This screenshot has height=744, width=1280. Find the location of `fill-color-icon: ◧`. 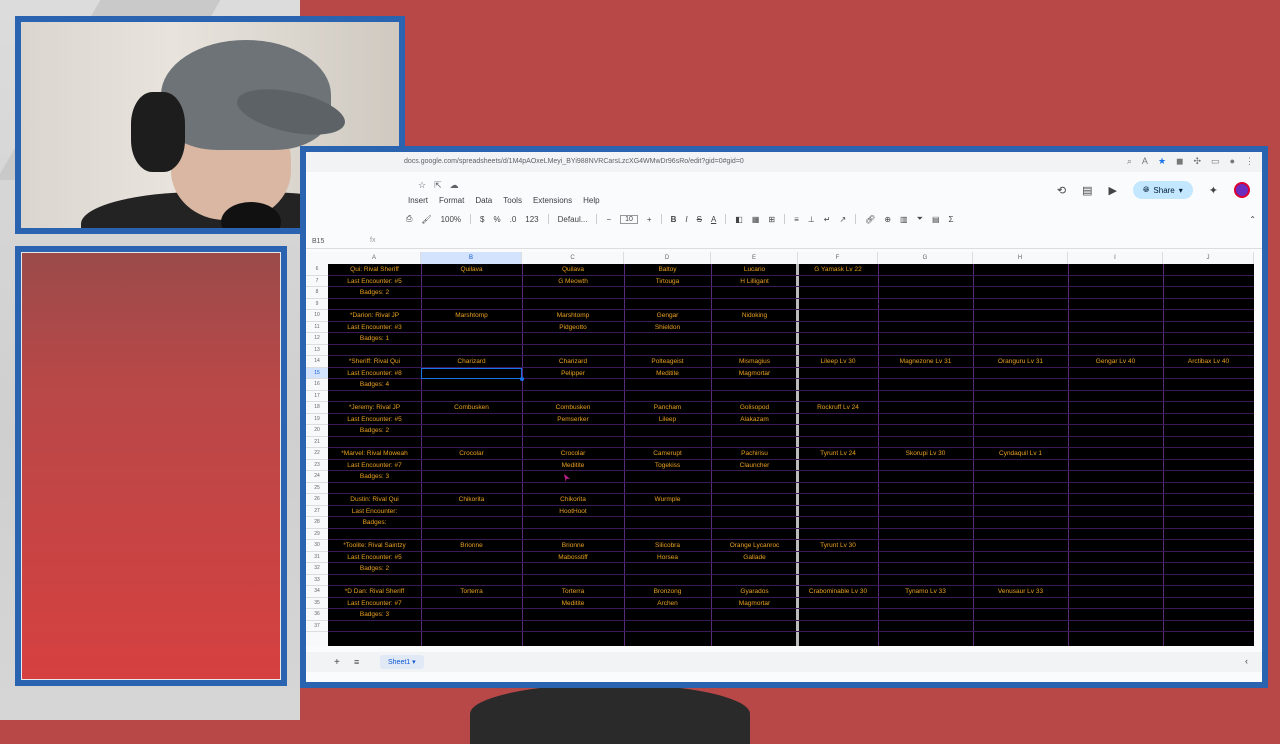

fill-color-icon: ◧ is located at coordinates (739, 219).